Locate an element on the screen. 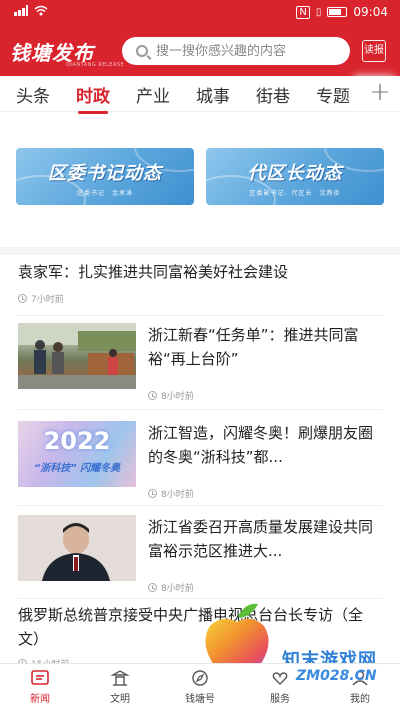 The width and height of the screenshot is (400, 711). news-icon is located at coordinates (40, 677).